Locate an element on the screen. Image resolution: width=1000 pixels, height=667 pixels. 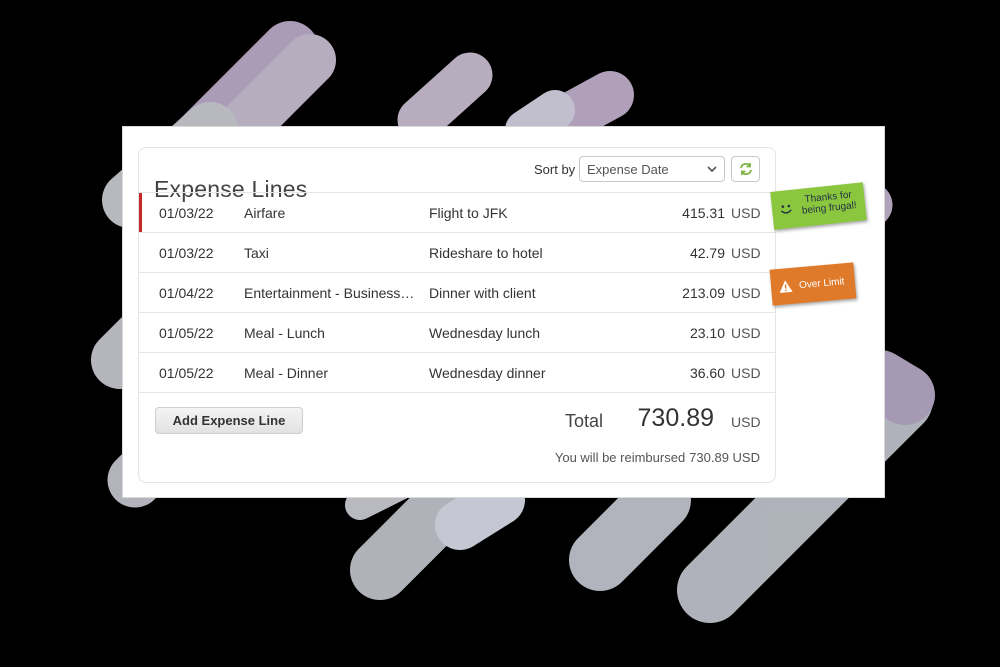
sort-select: Expense Date is located at coordinates (652, 169).